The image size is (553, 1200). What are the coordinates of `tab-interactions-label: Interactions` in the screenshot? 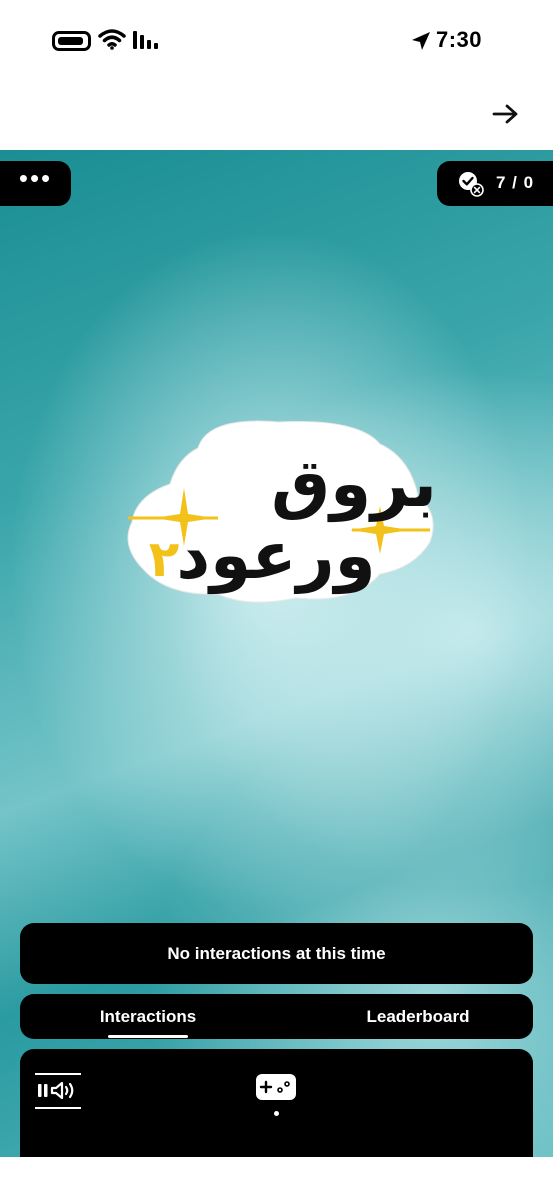 It's located at (148, 1016).